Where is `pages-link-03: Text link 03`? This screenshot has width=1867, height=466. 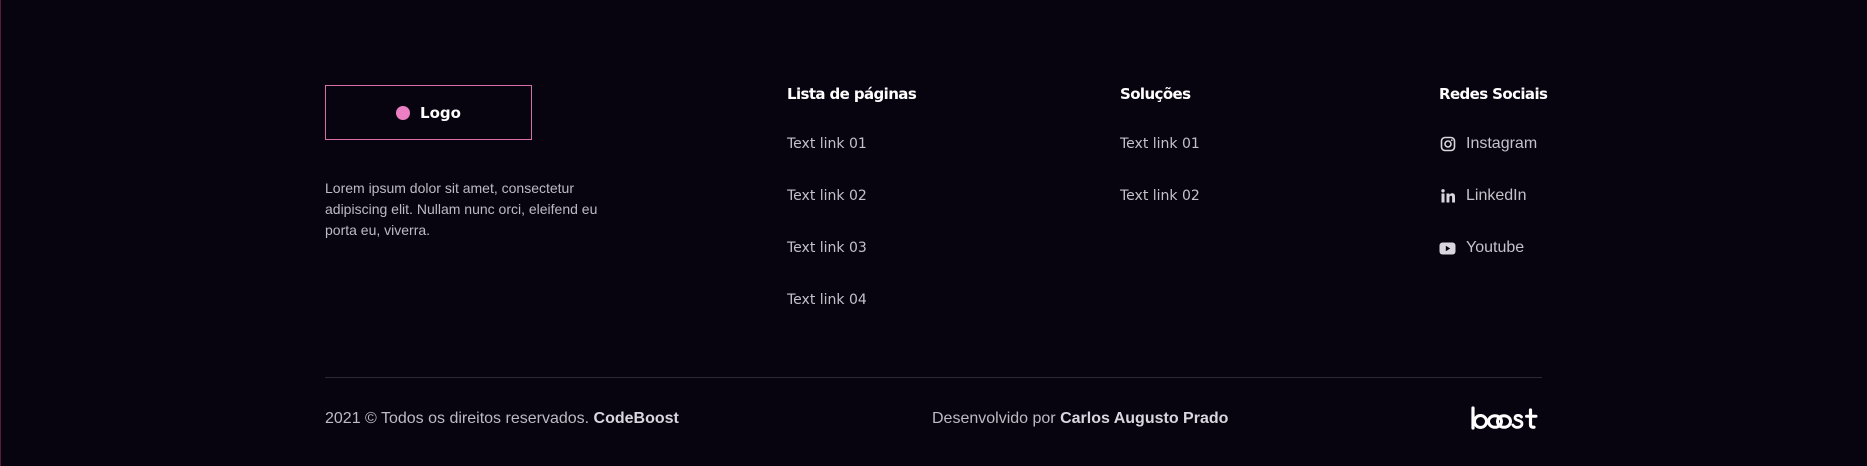 pages-link-03: Text link 03 is located at coordinates (827, 248).